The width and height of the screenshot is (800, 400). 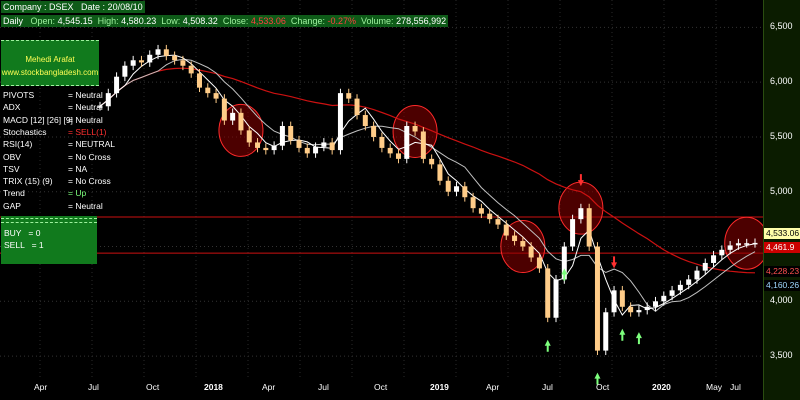 What do you see at coordinates (89, 181) in the screenshot?
I see `indicator-value: = No Cross` at bounding box center [89, 181].